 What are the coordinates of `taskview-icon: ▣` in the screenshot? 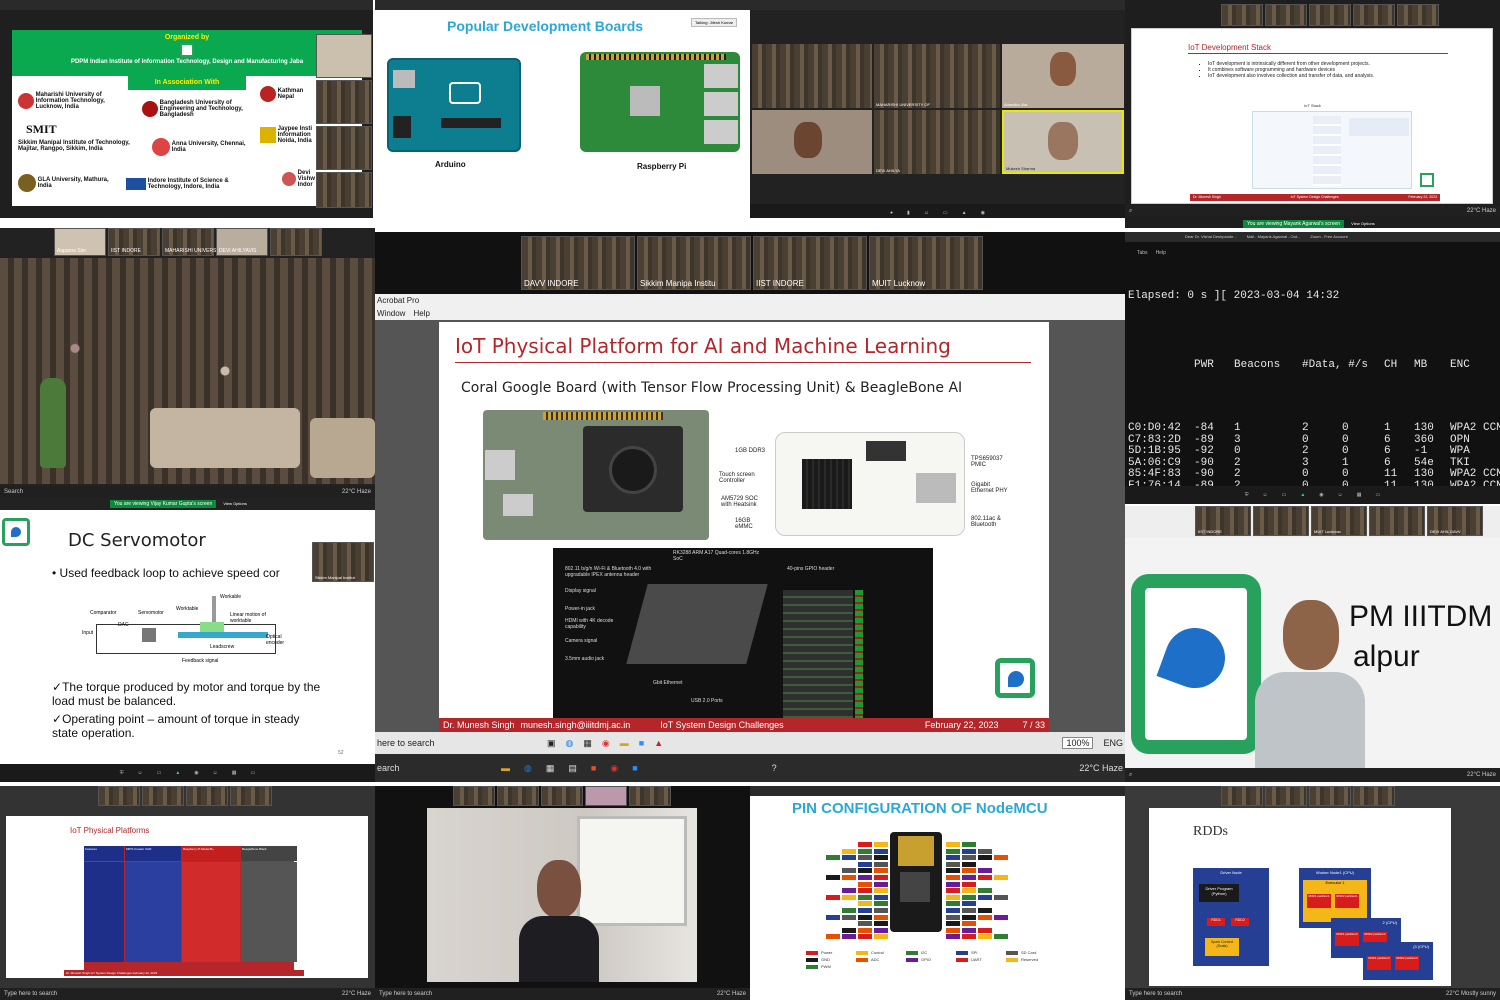 It's located at (551, 743).